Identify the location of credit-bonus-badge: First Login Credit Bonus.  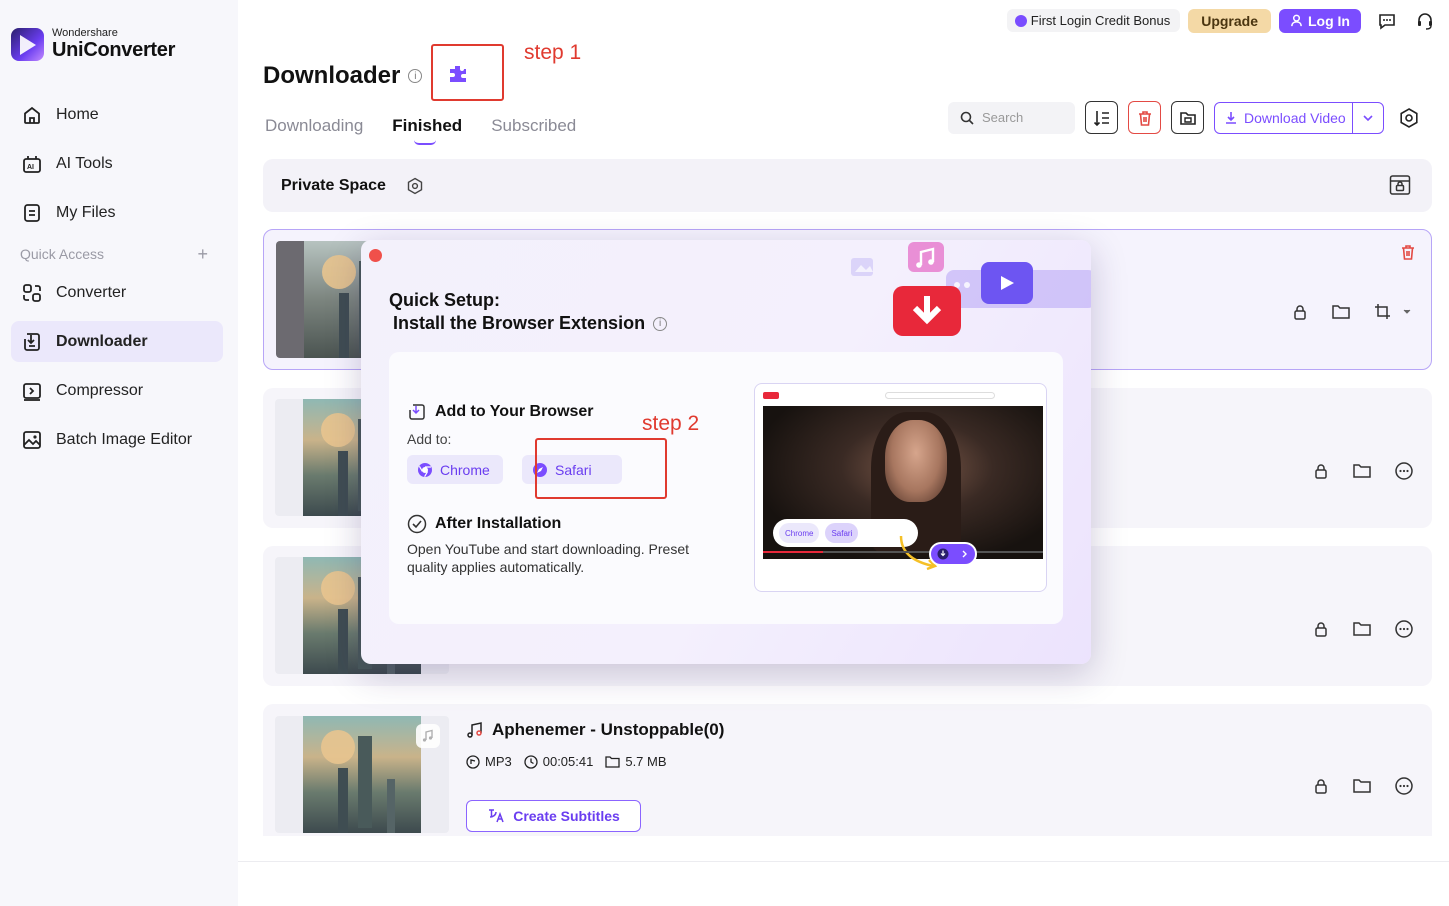
(1093, 20).